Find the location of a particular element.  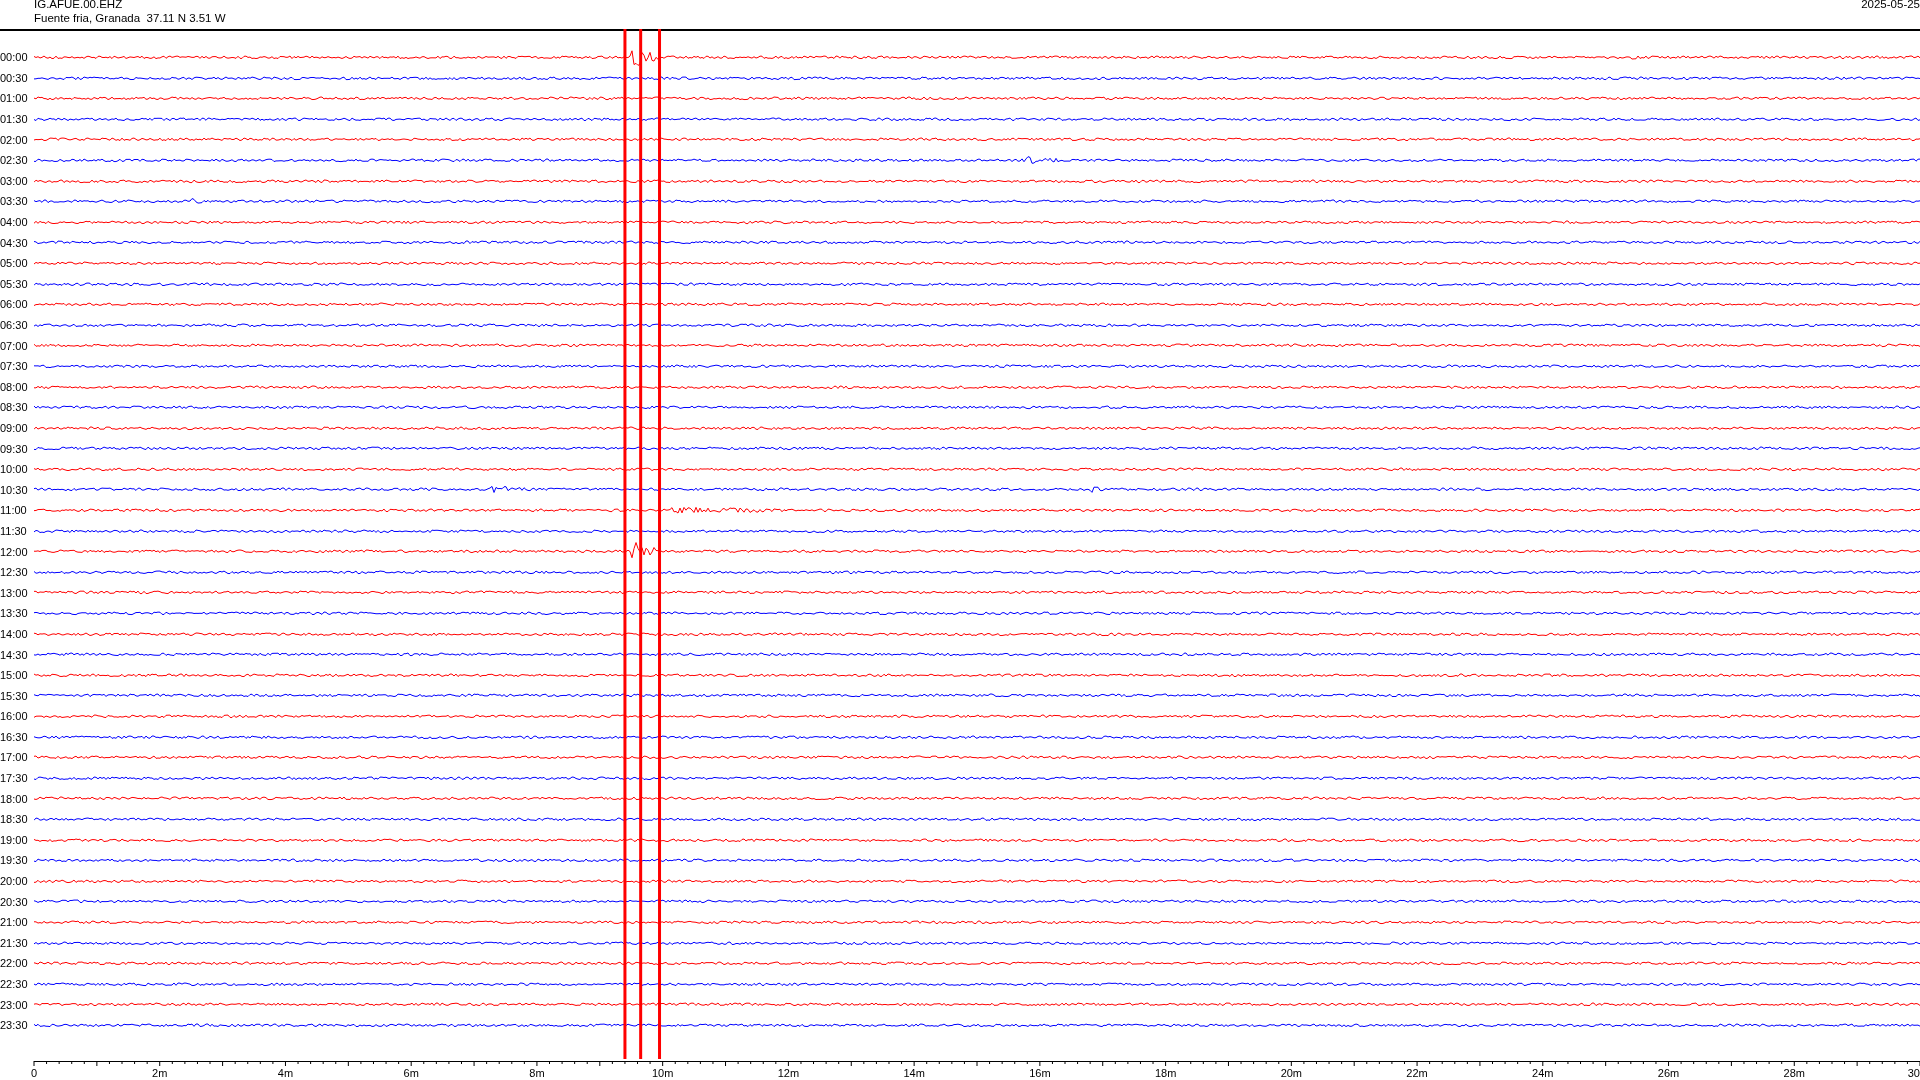

axis-tick-label: 8m is located at coordinates (537, 1073).